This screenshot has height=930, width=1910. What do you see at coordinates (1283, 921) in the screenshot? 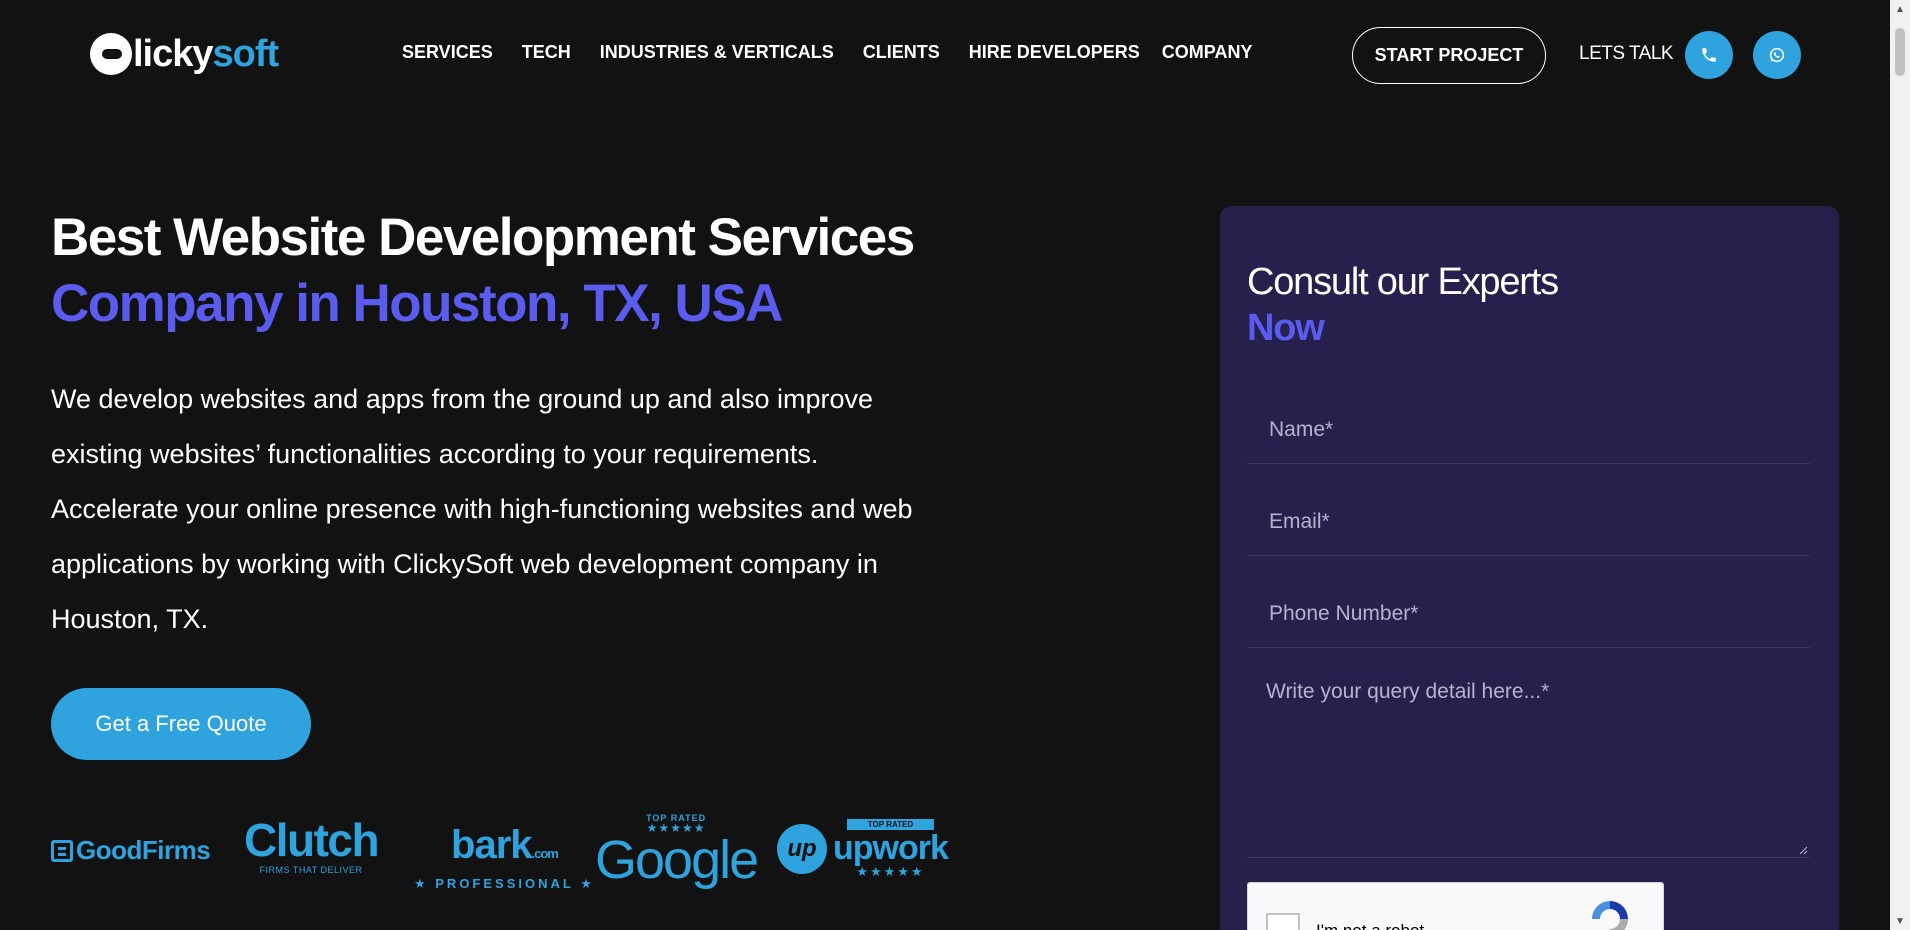
I see `recaptcha-checkbox` at bounding box center [1283, 921].